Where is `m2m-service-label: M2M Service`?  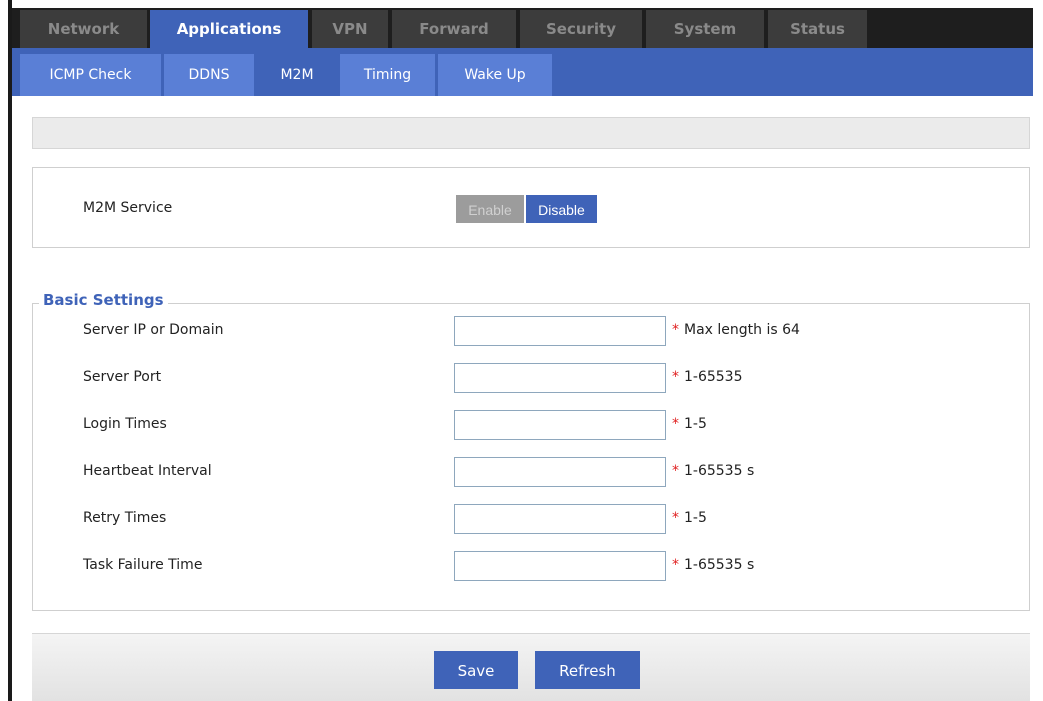
m2m-service-label: M2M Service is located at coordinates (128, 208).